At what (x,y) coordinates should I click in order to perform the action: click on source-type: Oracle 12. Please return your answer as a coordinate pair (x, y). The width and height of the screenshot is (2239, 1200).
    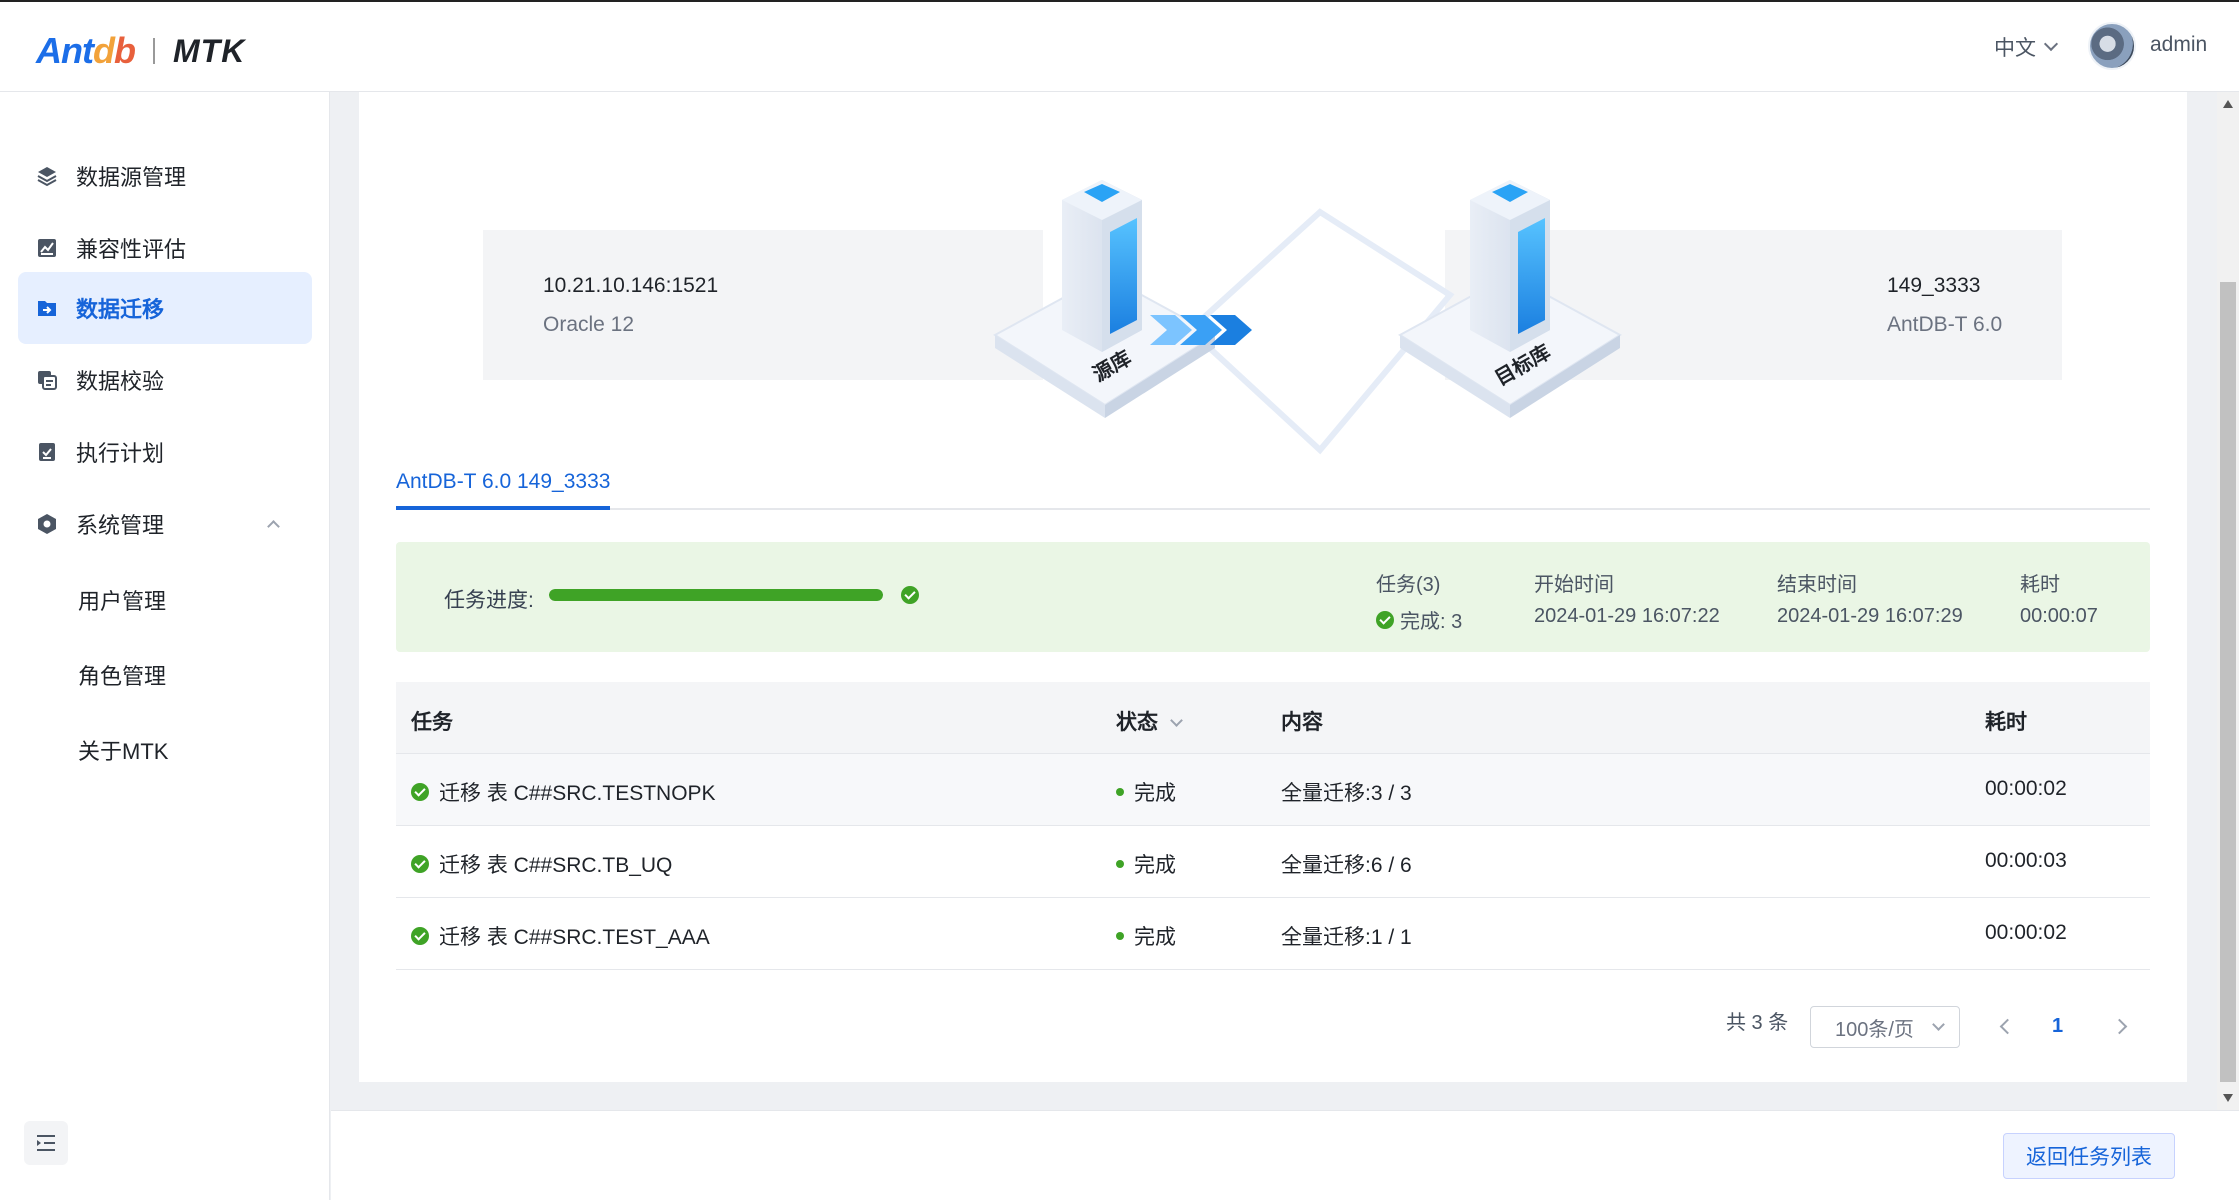
    Looking at the image, I should click on (589, 324).